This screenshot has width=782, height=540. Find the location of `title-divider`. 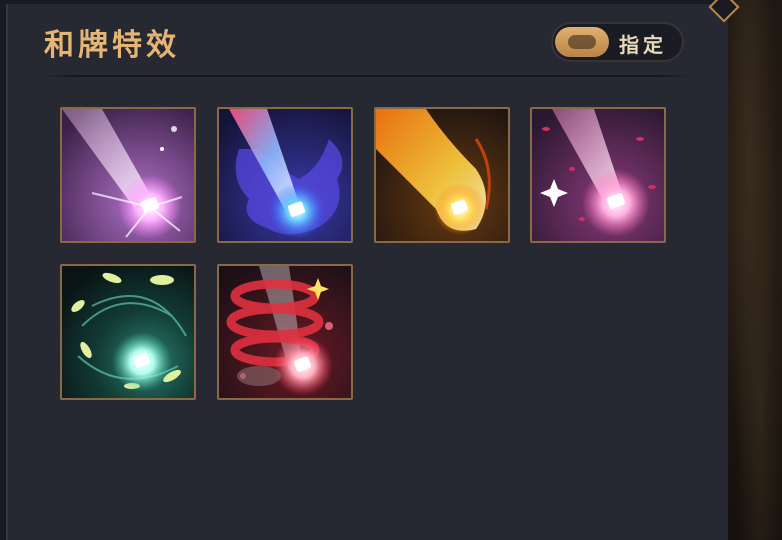

title-divider is located at coordinates (366, 76).